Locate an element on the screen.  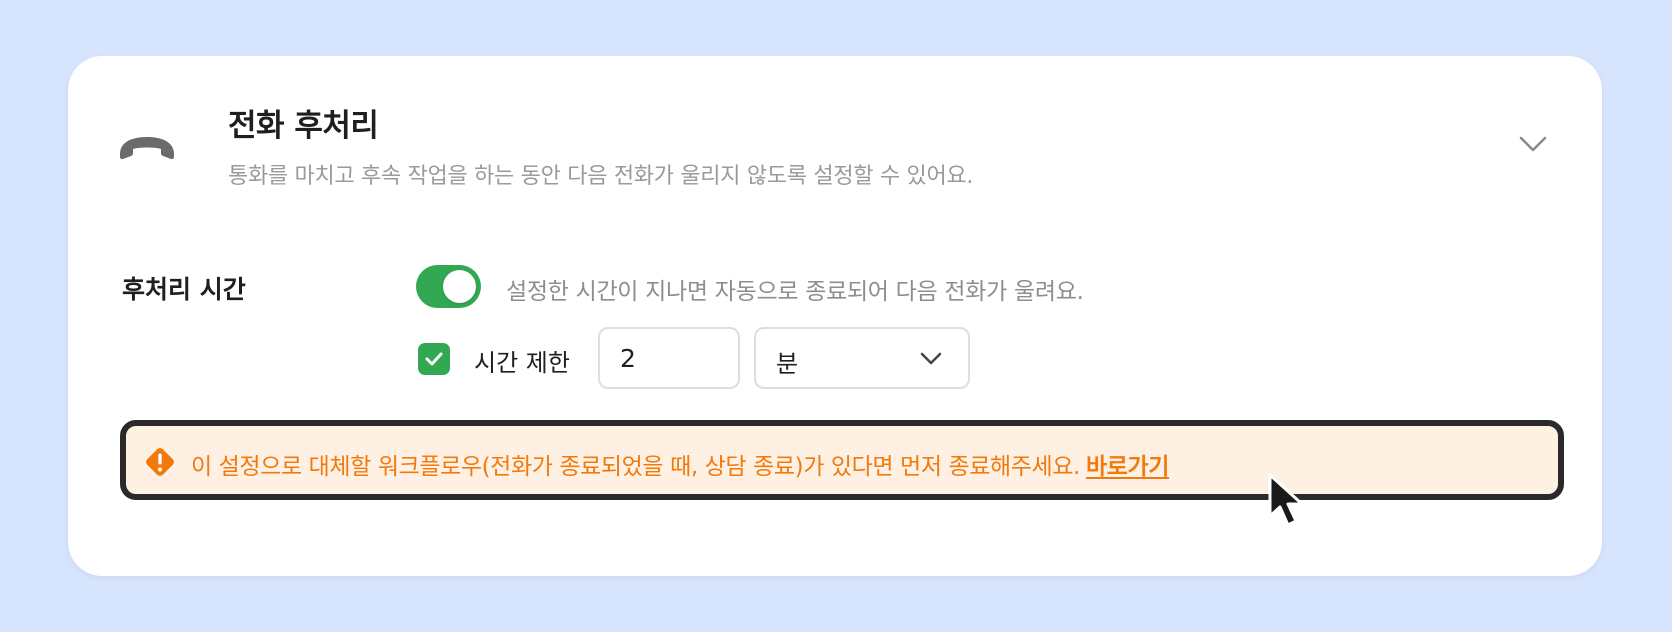
checkmark-icon is located at coordinates (434, 359).